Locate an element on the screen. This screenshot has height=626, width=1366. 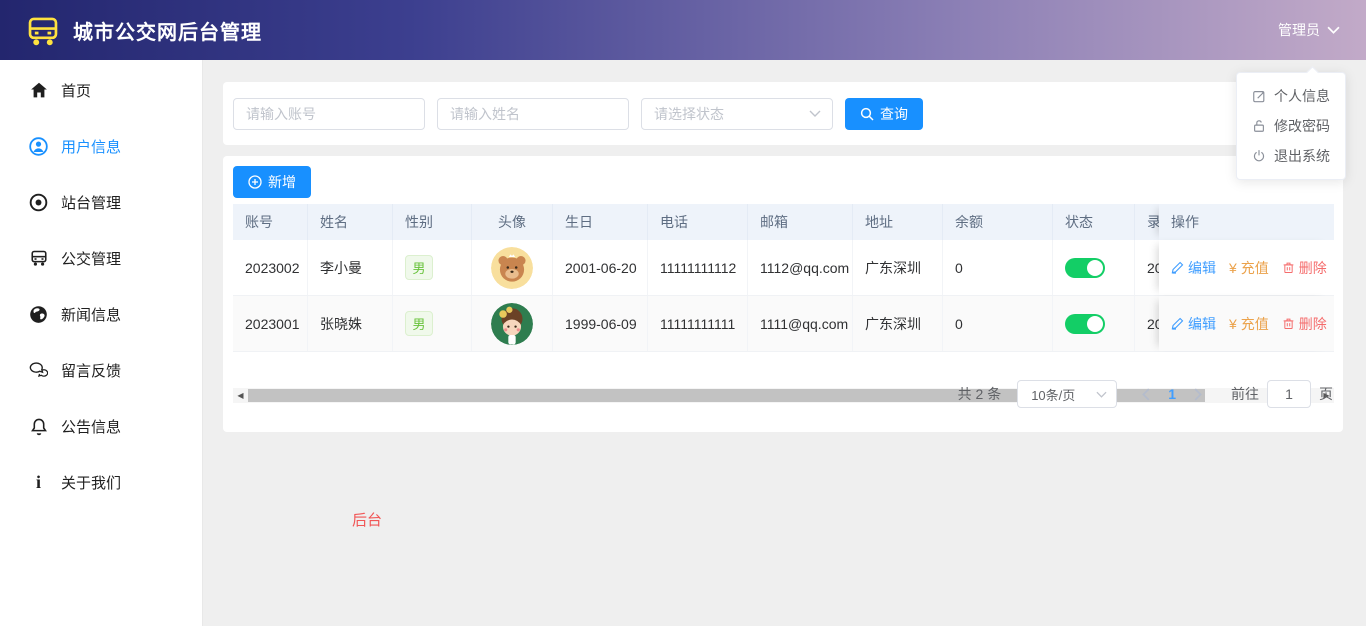
sidebar-item-feedback: 留言反馈 is located at coordinates (101, 370).